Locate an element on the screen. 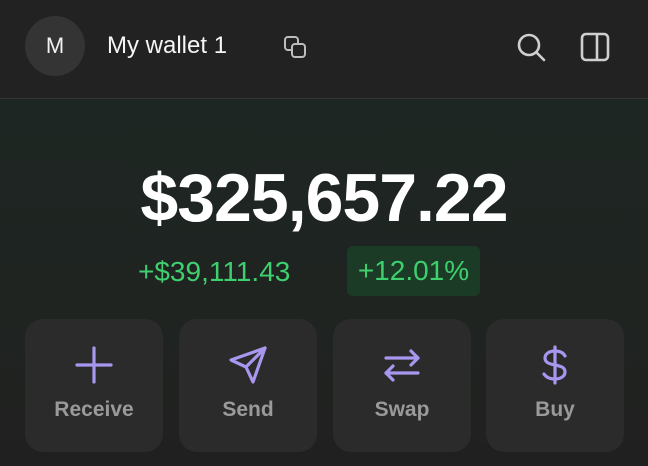  swap-label: Swap is located at coordinates (402, 409).